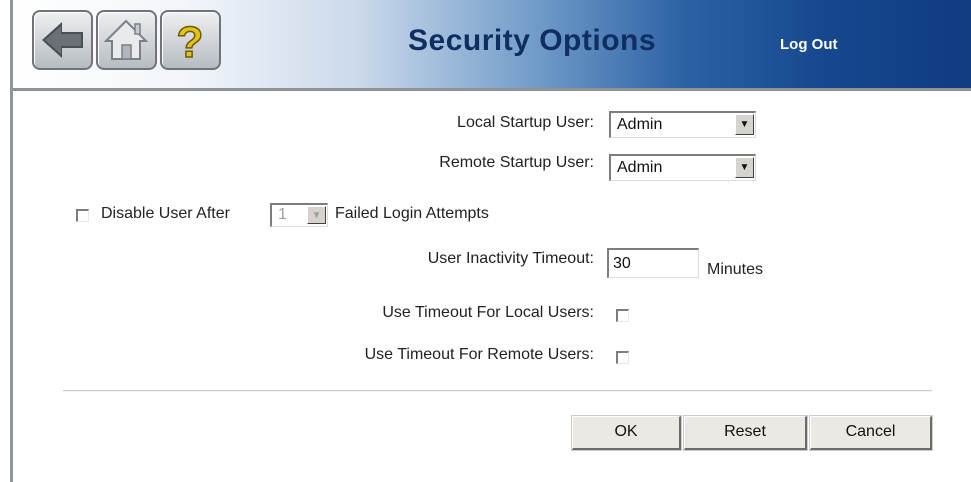 This screenshot has width=971, height=482. Describe the element at coordinates (532, 40) in the screenshot. I see `page-title: Security Options` at that location.